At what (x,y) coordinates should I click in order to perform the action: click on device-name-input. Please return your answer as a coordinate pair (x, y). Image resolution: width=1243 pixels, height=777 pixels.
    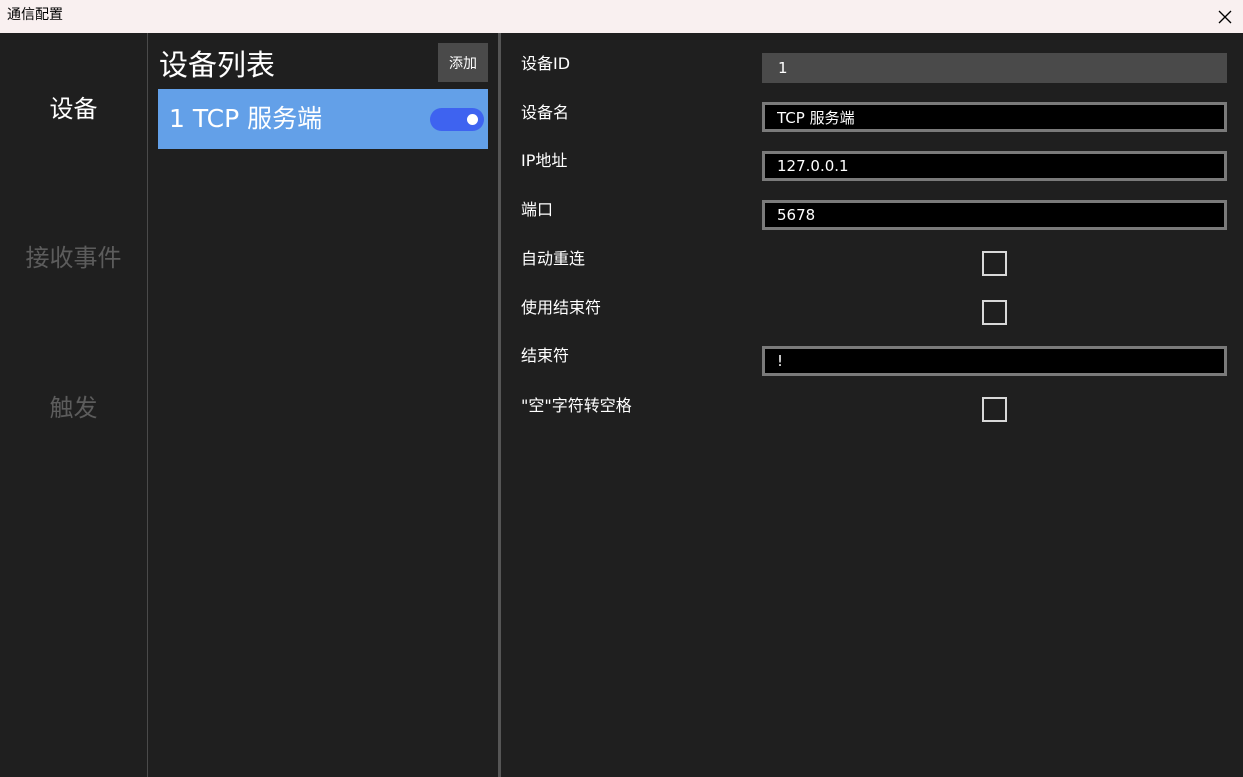
    Looking at the image, I should click on (994, 117).